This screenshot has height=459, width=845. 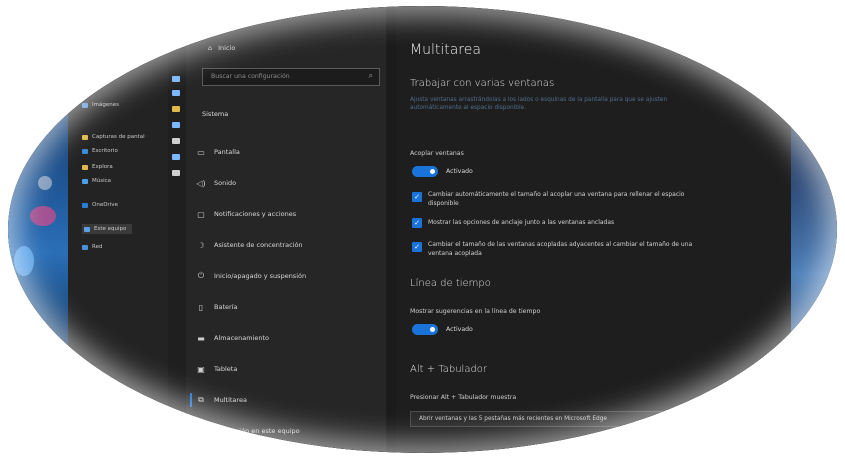 I want to click on sidebar-item-inicio-apagado: ⏻ Inicio/apagado y suspensión, so click(x=251, y=276).